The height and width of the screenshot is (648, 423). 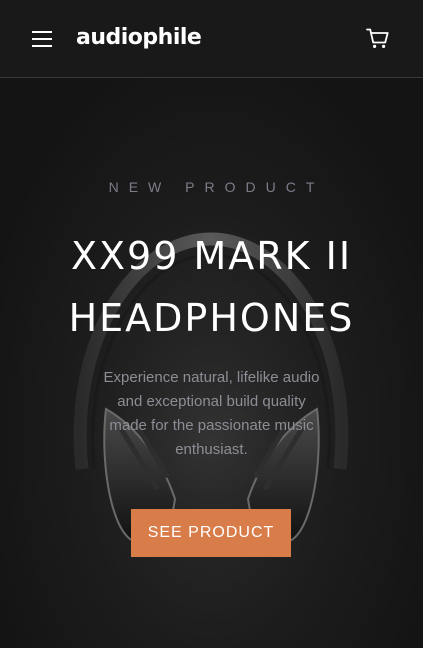 I want to click on logo: audiophile, so click(x=139, y=38).